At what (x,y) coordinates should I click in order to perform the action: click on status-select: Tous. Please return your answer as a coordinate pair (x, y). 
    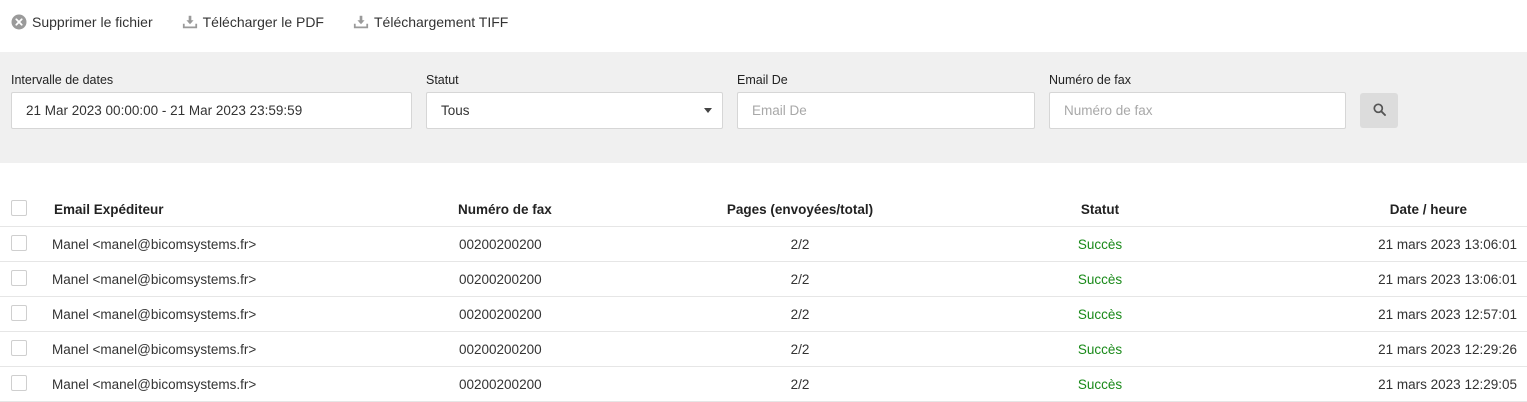
    Looking at the image, I should click on (574, 110).